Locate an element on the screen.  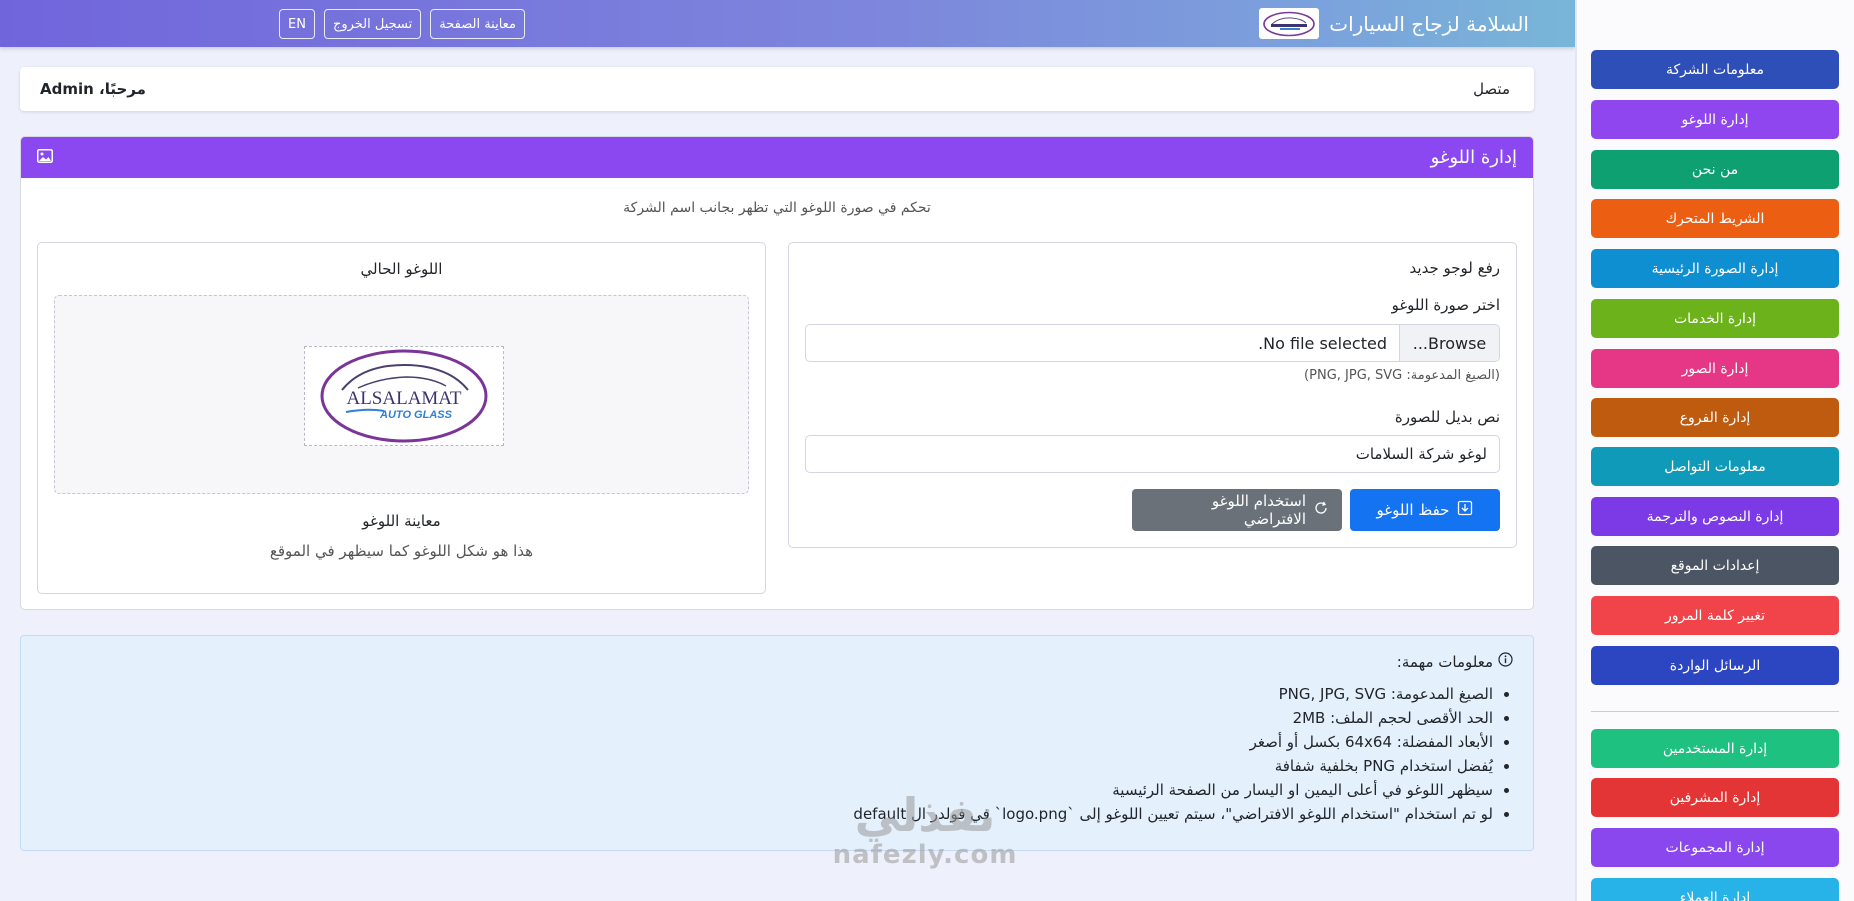
info-item: الصيغ المدعومة: PNG, JPG, SVG is located at coordinates (767, 694).